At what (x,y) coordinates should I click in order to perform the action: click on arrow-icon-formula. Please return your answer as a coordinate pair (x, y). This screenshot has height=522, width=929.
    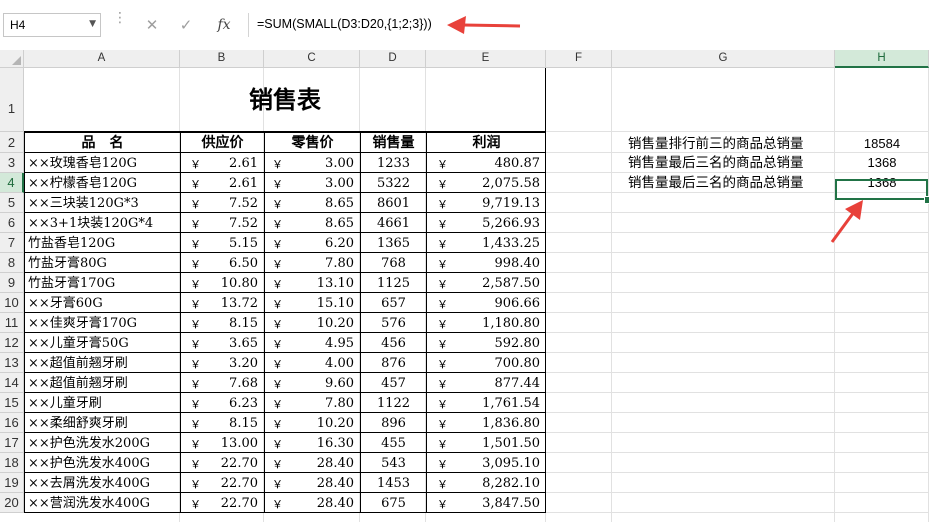
    Looking at the image, I should click on (484, 25).